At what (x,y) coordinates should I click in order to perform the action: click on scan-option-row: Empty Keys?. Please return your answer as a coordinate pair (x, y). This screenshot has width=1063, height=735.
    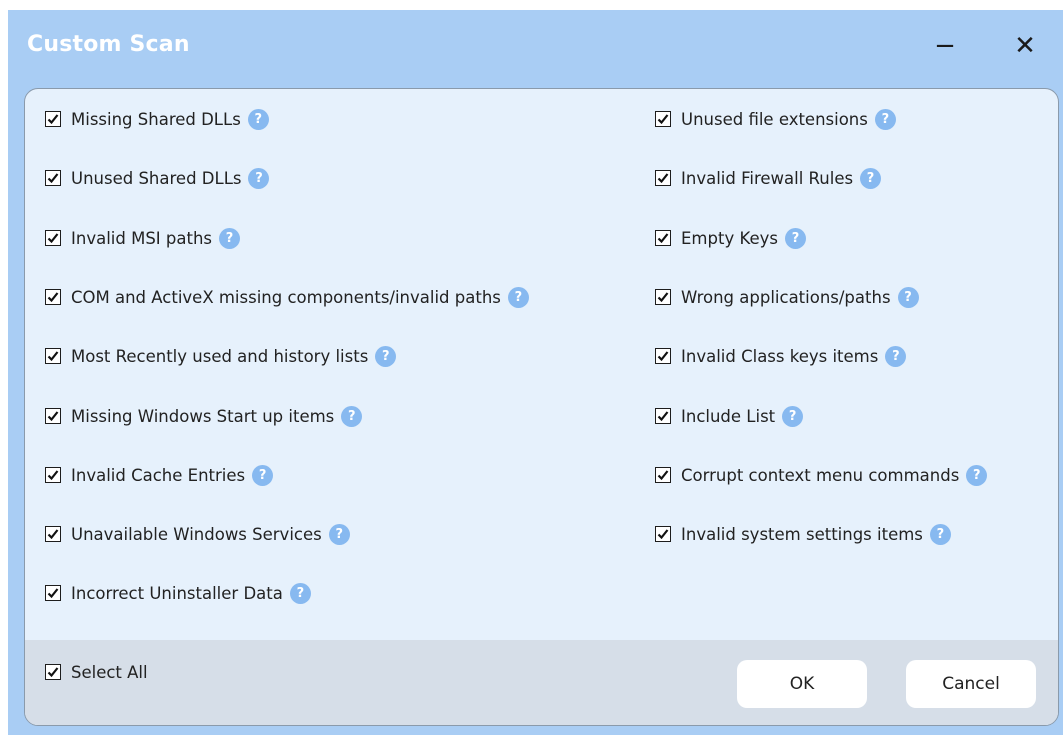
    Looking at the image, I should click on (730, 238).